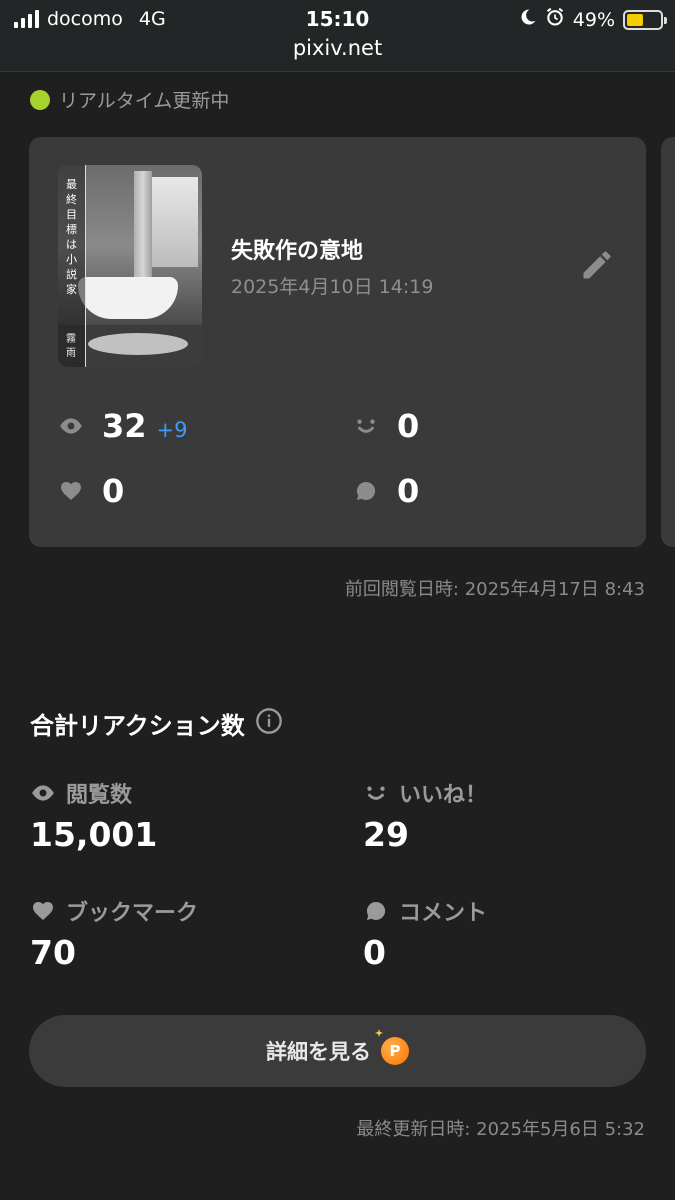 This screenshot has height=1200, width=675. What do you see at coordinates (337, 48) in the screenshot?
I see `address-bar-url: pixiv.net` at bounding box center [337, 48].